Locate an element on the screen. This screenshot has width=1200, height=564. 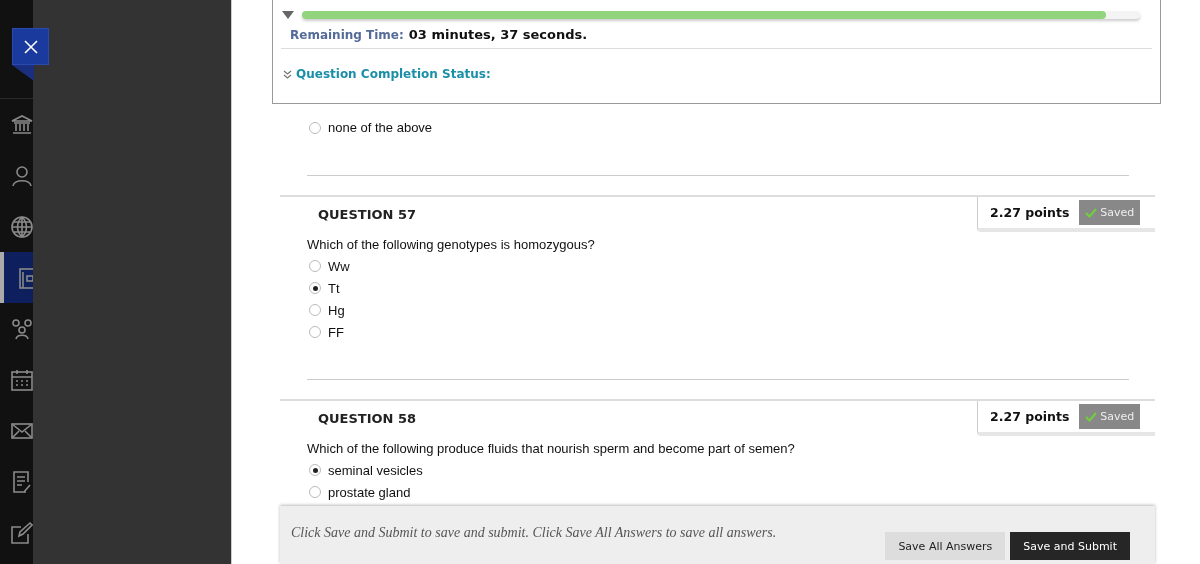
option-label: Tt is located at coordinates (334, 288).